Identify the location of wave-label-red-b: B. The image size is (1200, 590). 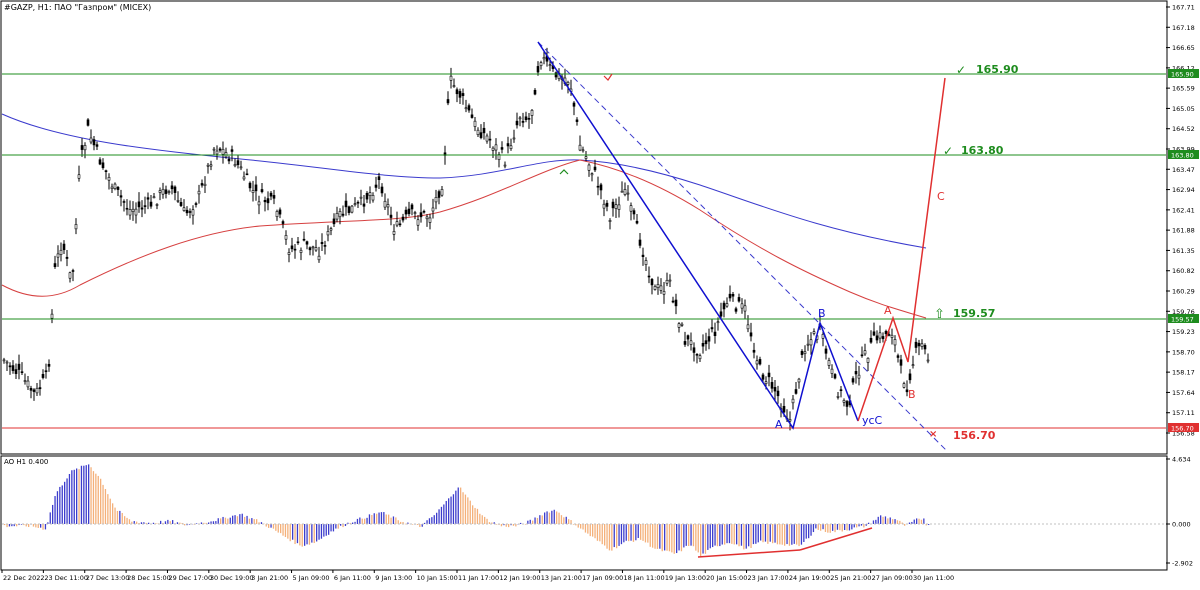
(912, 394).